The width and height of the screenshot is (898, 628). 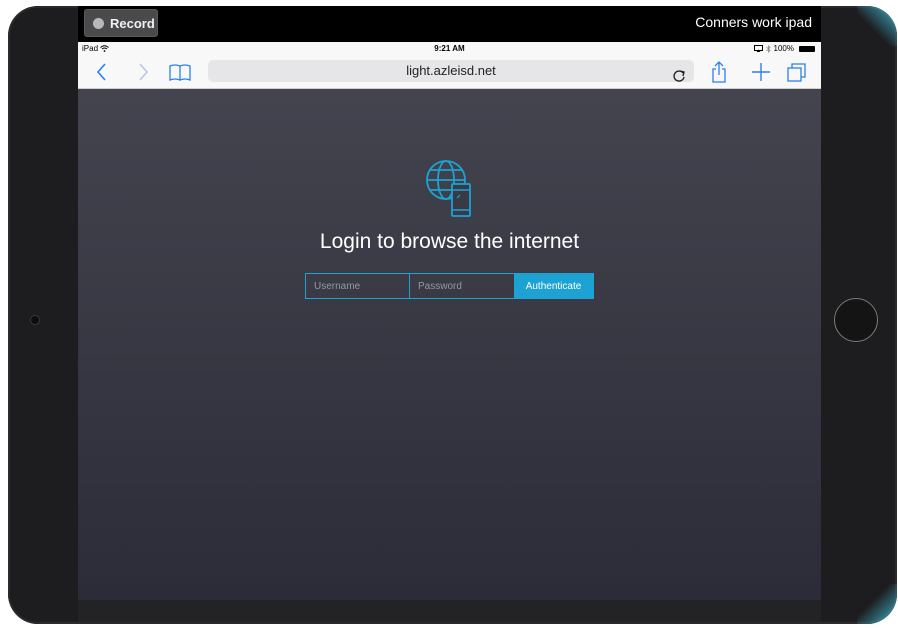 I want to click on screen-mirroring-icon, so click(x=758, y=48).